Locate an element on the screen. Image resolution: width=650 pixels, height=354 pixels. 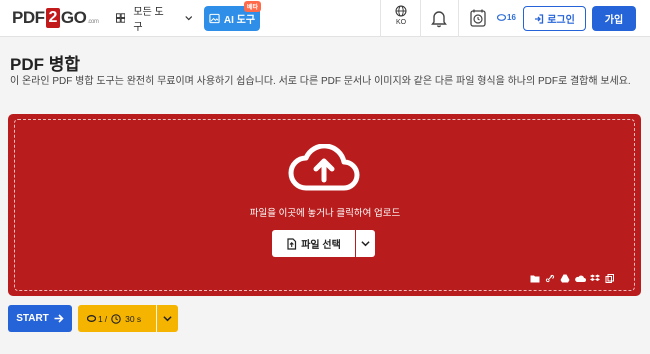
choose-file-label: 파일 선택 is located at coordinates (321, 245).